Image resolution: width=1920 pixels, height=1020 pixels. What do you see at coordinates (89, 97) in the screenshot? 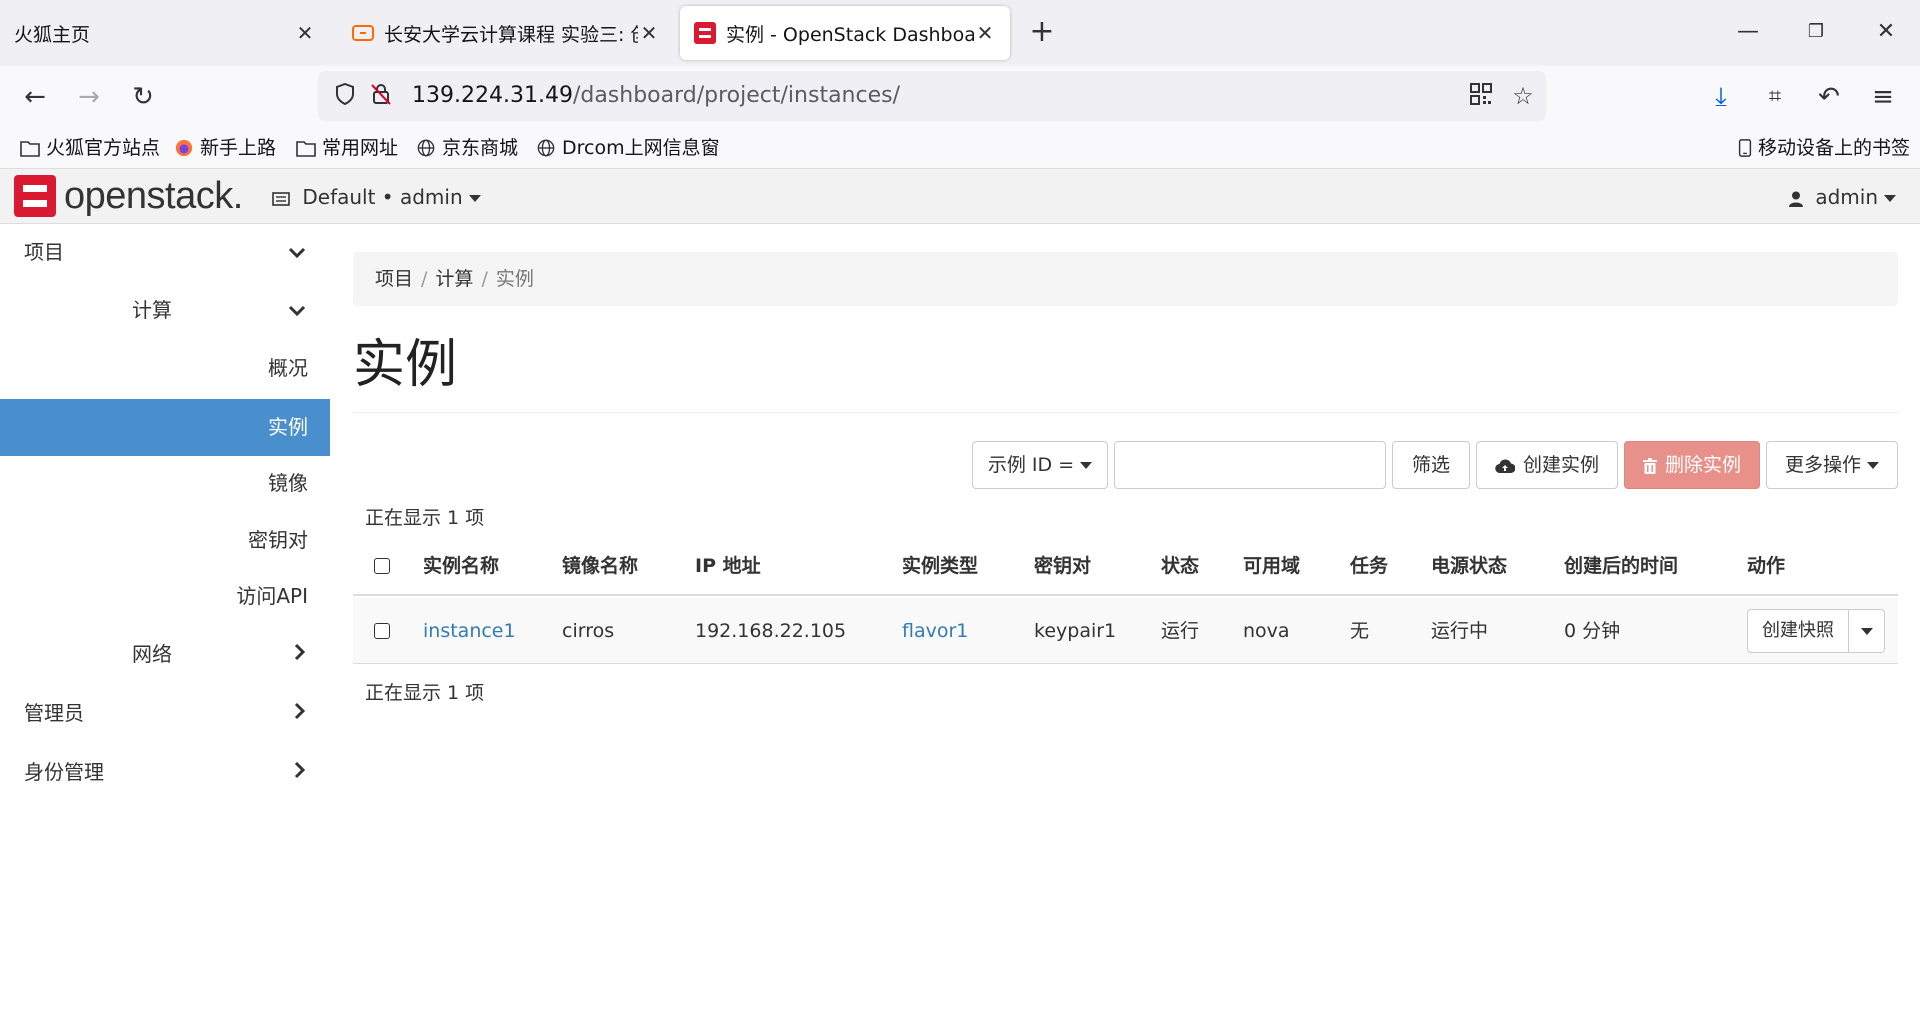
I see `forward-icon: →` at bounding box center [89, 97].